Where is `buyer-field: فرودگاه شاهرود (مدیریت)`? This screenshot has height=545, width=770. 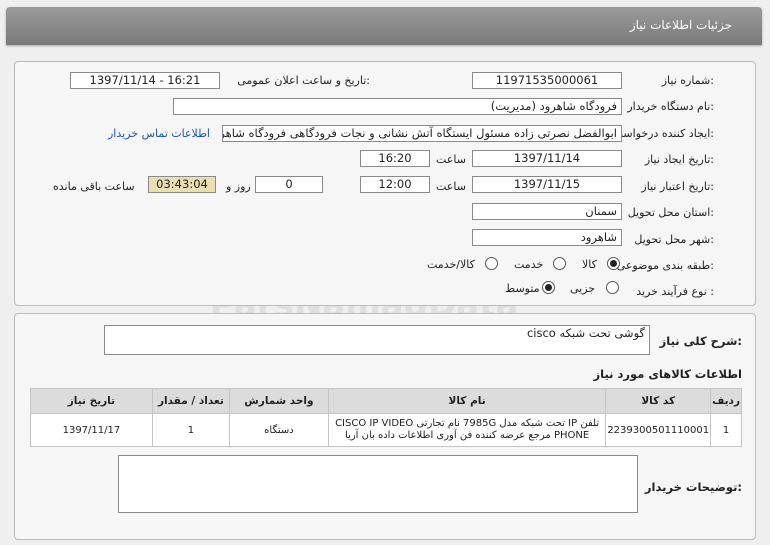 buyer-field: فرودگاه شاهرود (مدیریت) is located at coordinates (397, 106).